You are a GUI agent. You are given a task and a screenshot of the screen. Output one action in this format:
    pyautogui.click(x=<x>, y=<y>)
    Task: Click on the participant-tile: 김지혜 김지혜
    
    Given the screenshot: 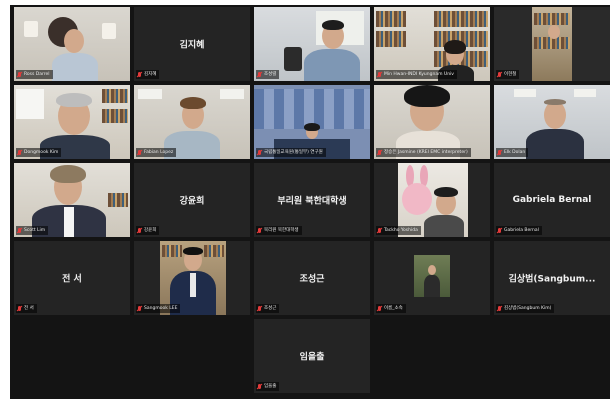 What is the action you would take?
    pyautogui.click(x=192, y=44)
    